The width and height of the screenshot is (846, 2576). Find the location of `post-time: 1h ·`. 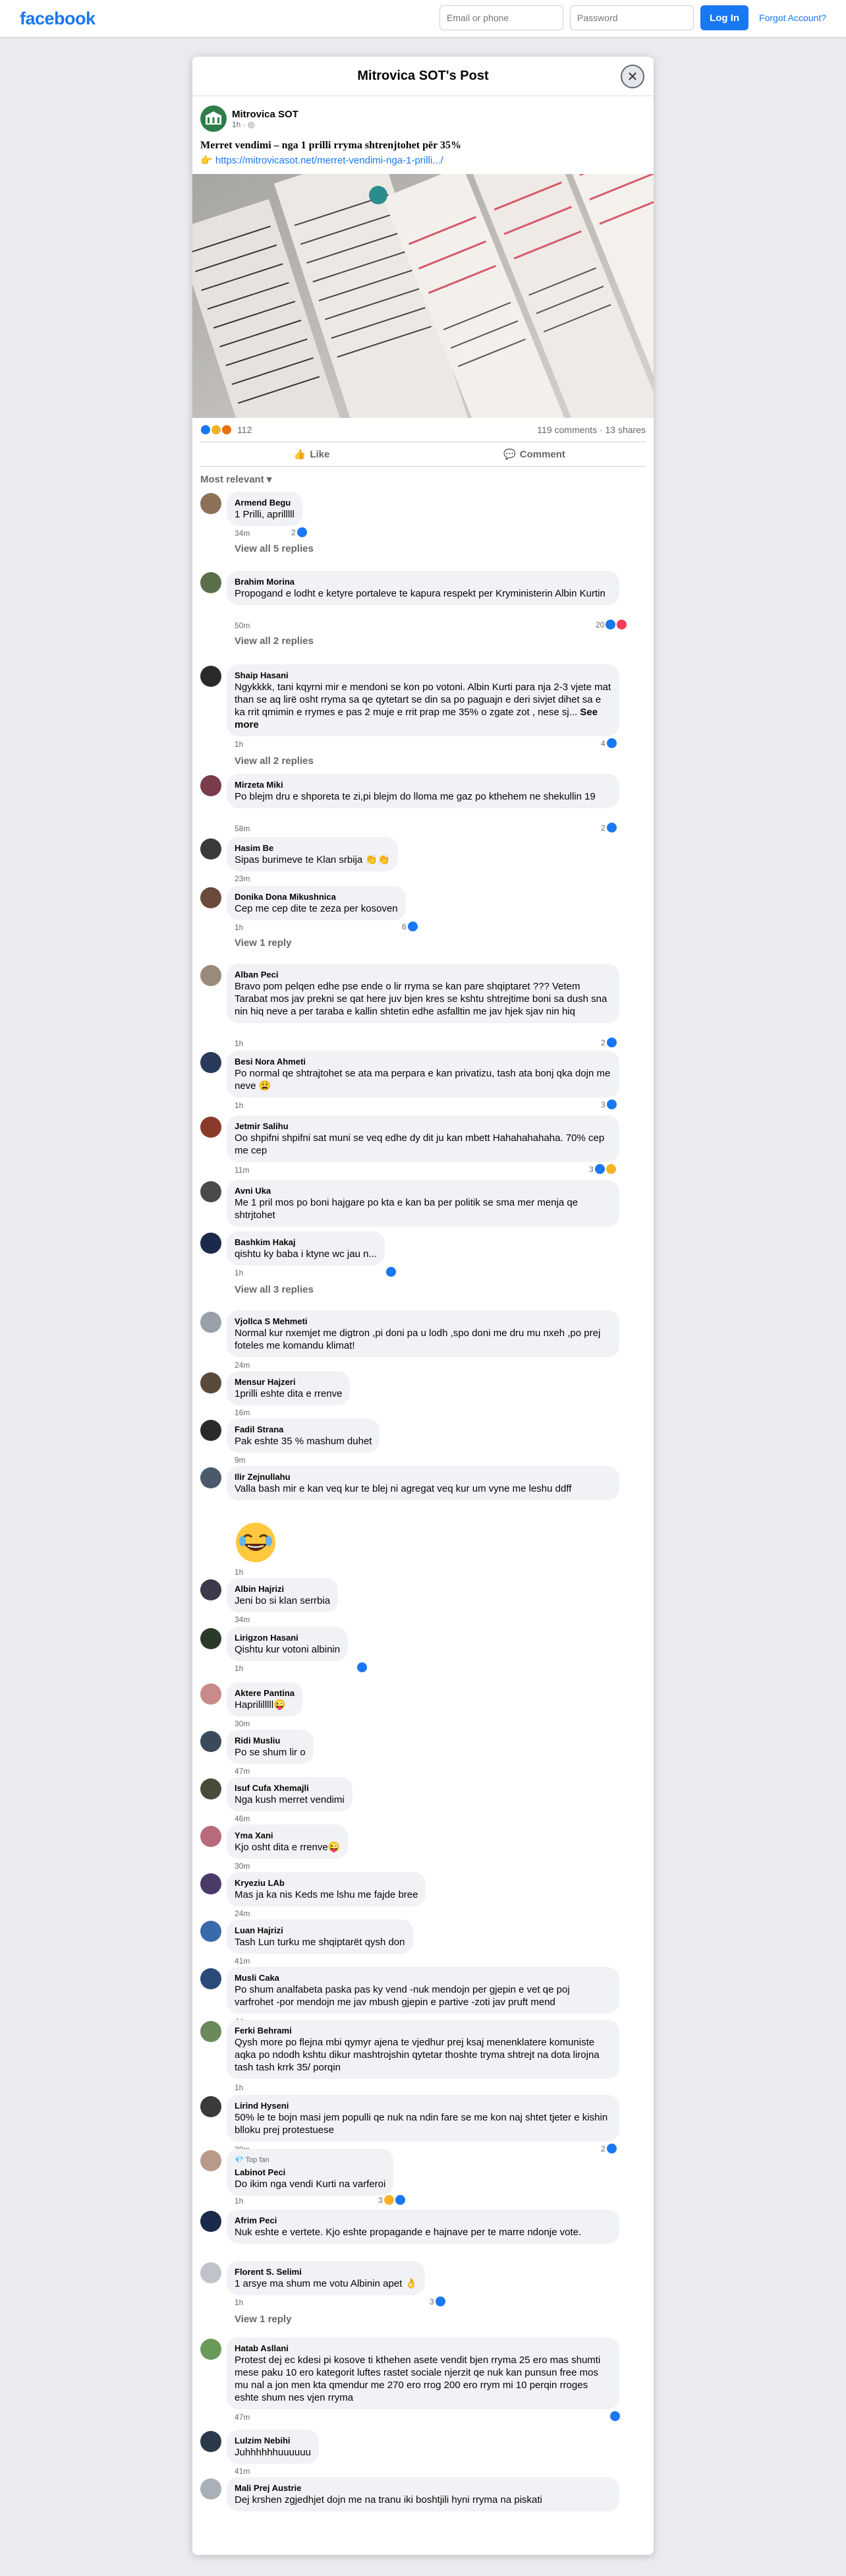

post-time: 1h · is located at coordinates (240, 124).